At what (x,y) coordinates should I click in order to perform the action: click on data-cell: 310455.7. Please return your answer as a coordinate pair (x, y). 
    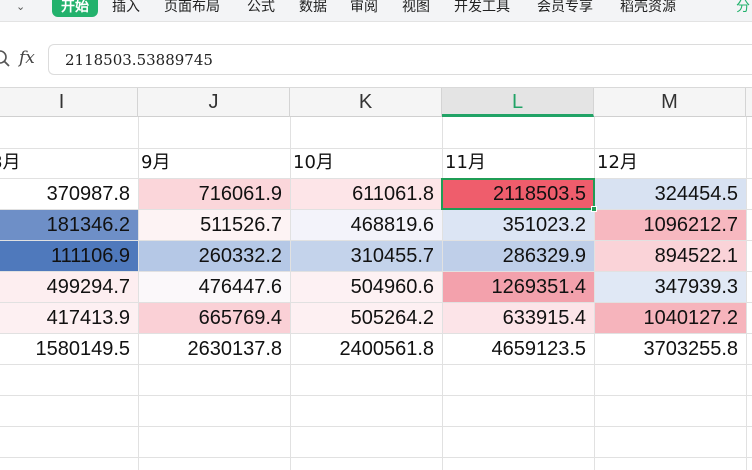
    Looking at the image, I should click on (366, 256).